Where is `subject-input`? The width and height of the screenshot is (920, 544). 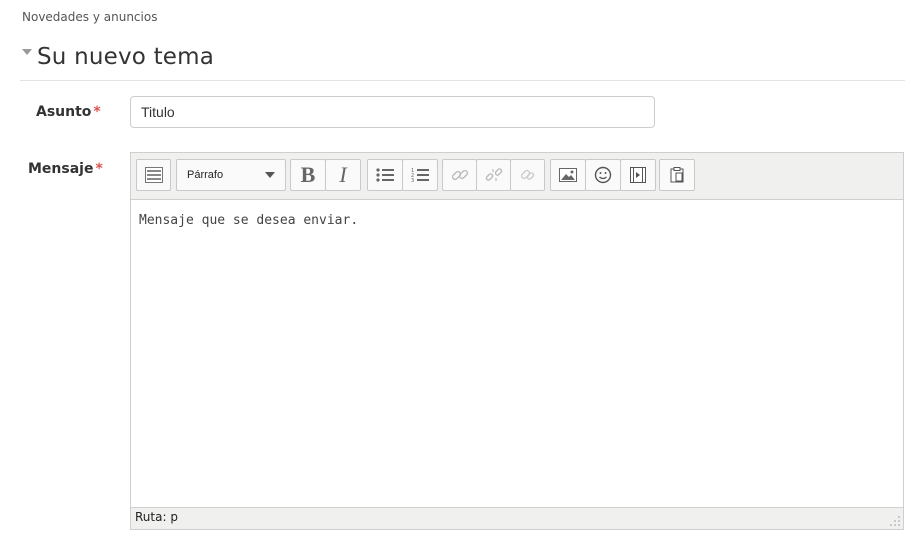 subject-input is located at coordinates (392, 112).